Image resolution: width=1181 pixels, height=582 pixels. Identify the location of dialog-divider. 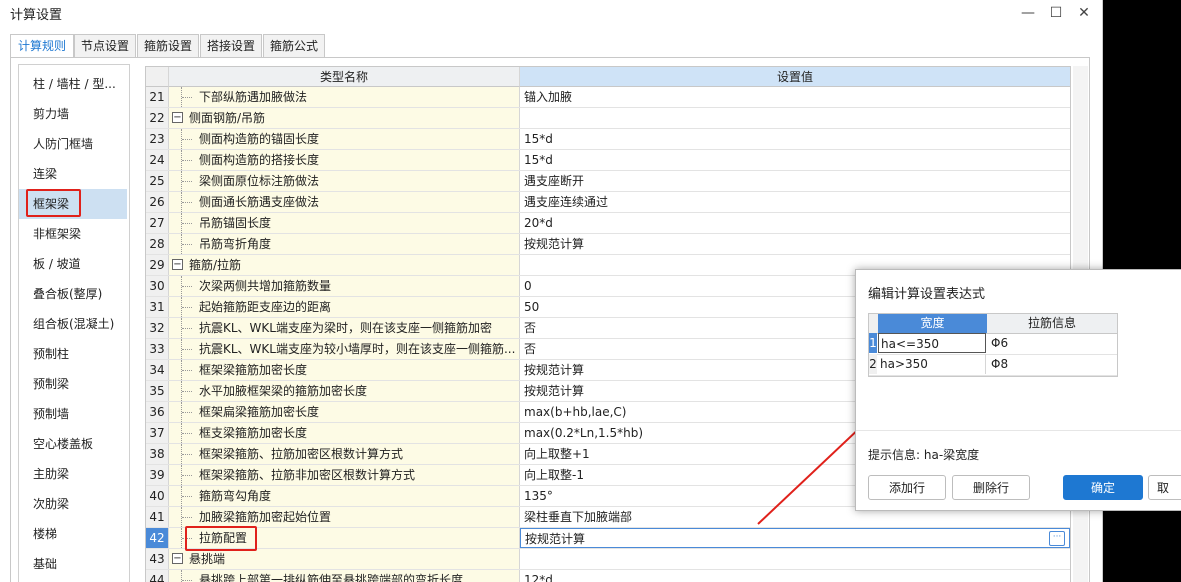
(1018, 430).